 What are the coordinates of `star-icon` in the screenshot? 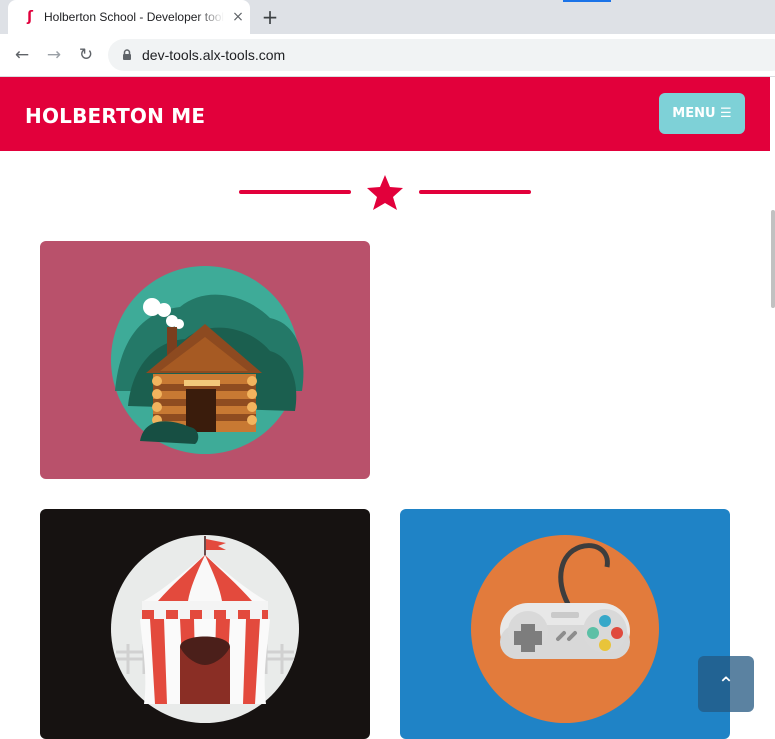 It's located at (385, 192).